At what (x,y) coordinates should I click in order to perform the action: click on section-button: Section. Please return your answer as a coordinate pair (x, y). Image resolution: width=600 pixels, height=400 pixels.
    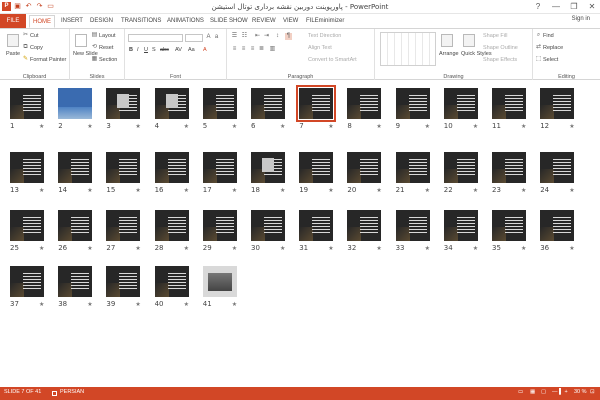
    Looking at the image, I should click on (108, 60).